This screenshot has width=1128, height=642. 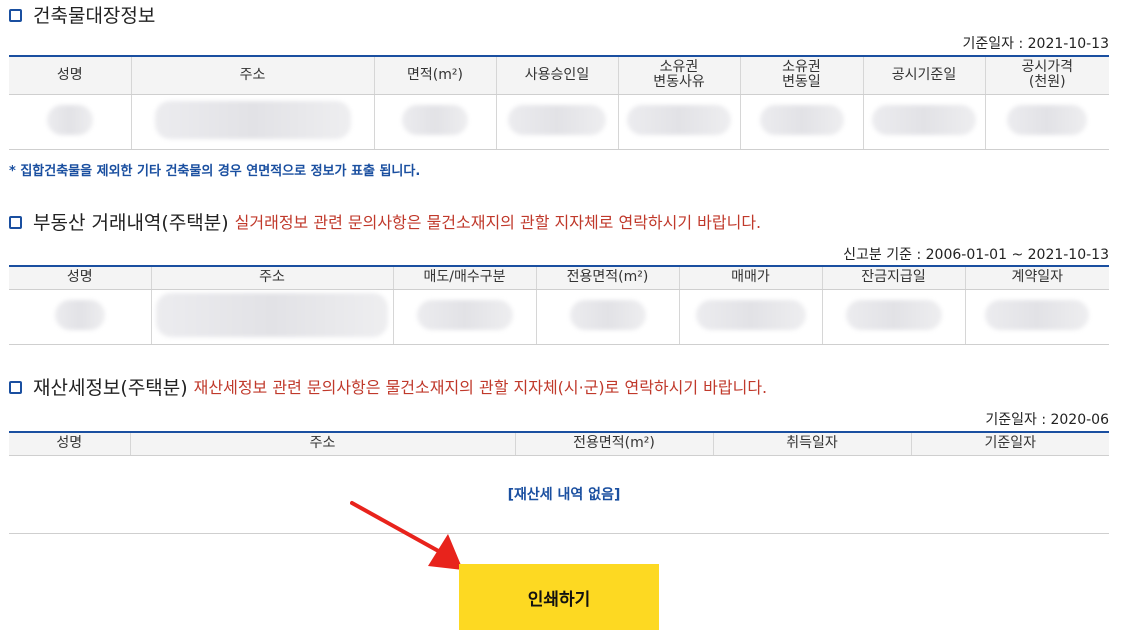 I want to click on building-col-ownership-reason: 소유권 변동사유, so click(x=678, y=75).